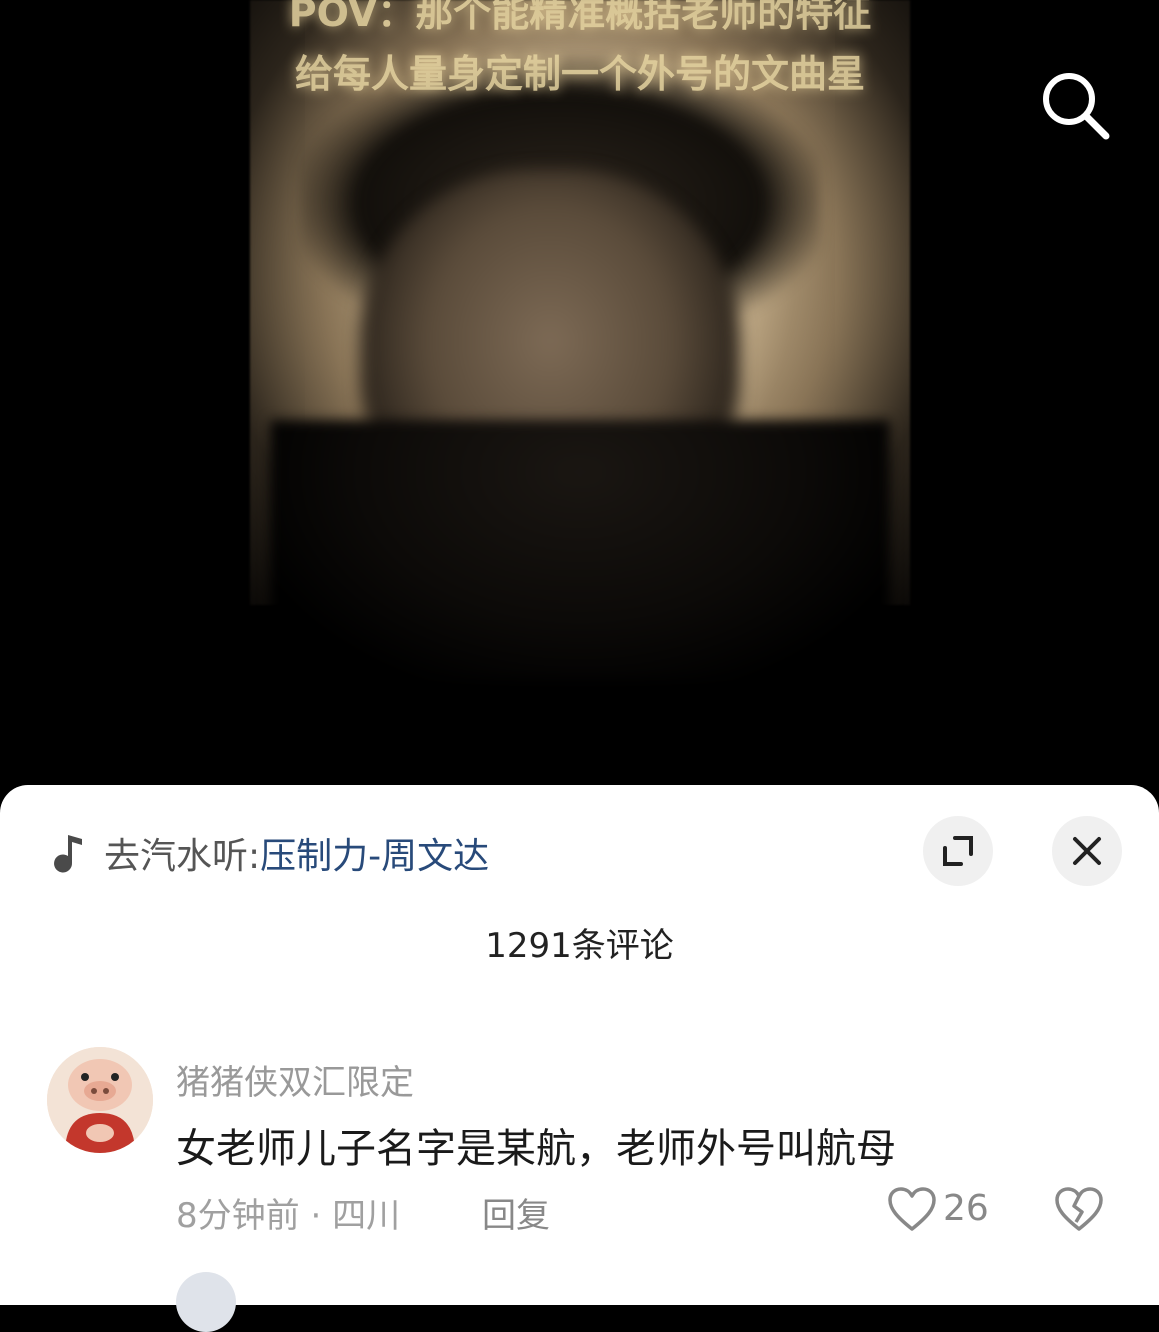  Describe the element at coordinates (100, 1100) in the screenshot. I see `avatar` at that location.